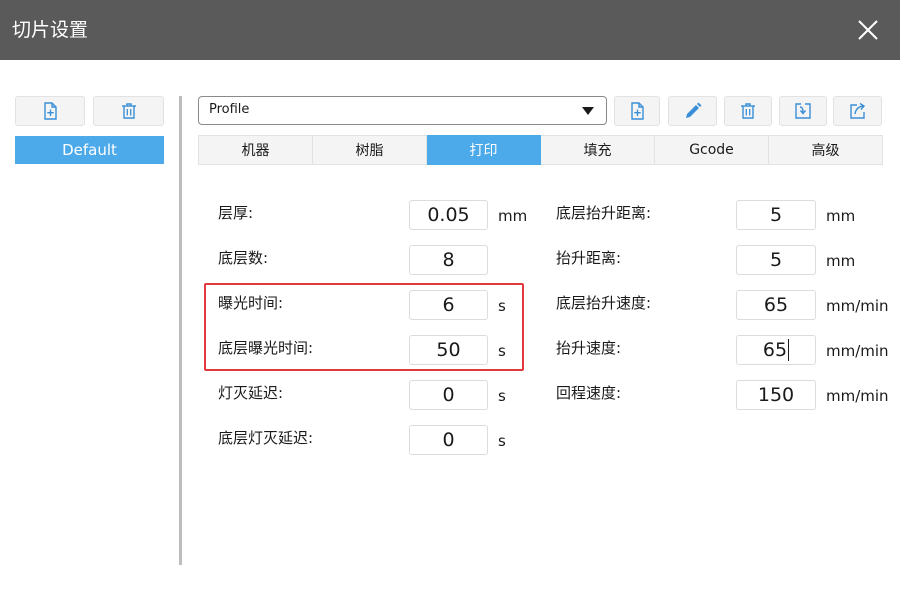 This screenshot has width=900, height=600. I want to click on pencil-icon, so click(693, 110).